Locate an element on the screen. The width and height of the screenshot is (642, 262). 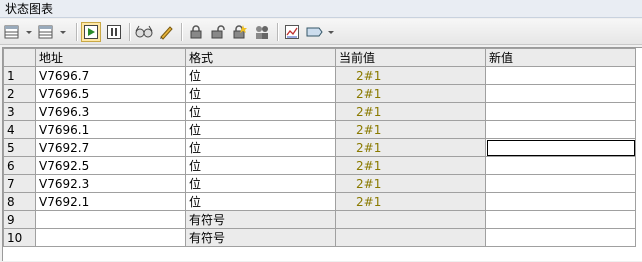
tag-dropdown-icon is located at coordinates (320, 32).